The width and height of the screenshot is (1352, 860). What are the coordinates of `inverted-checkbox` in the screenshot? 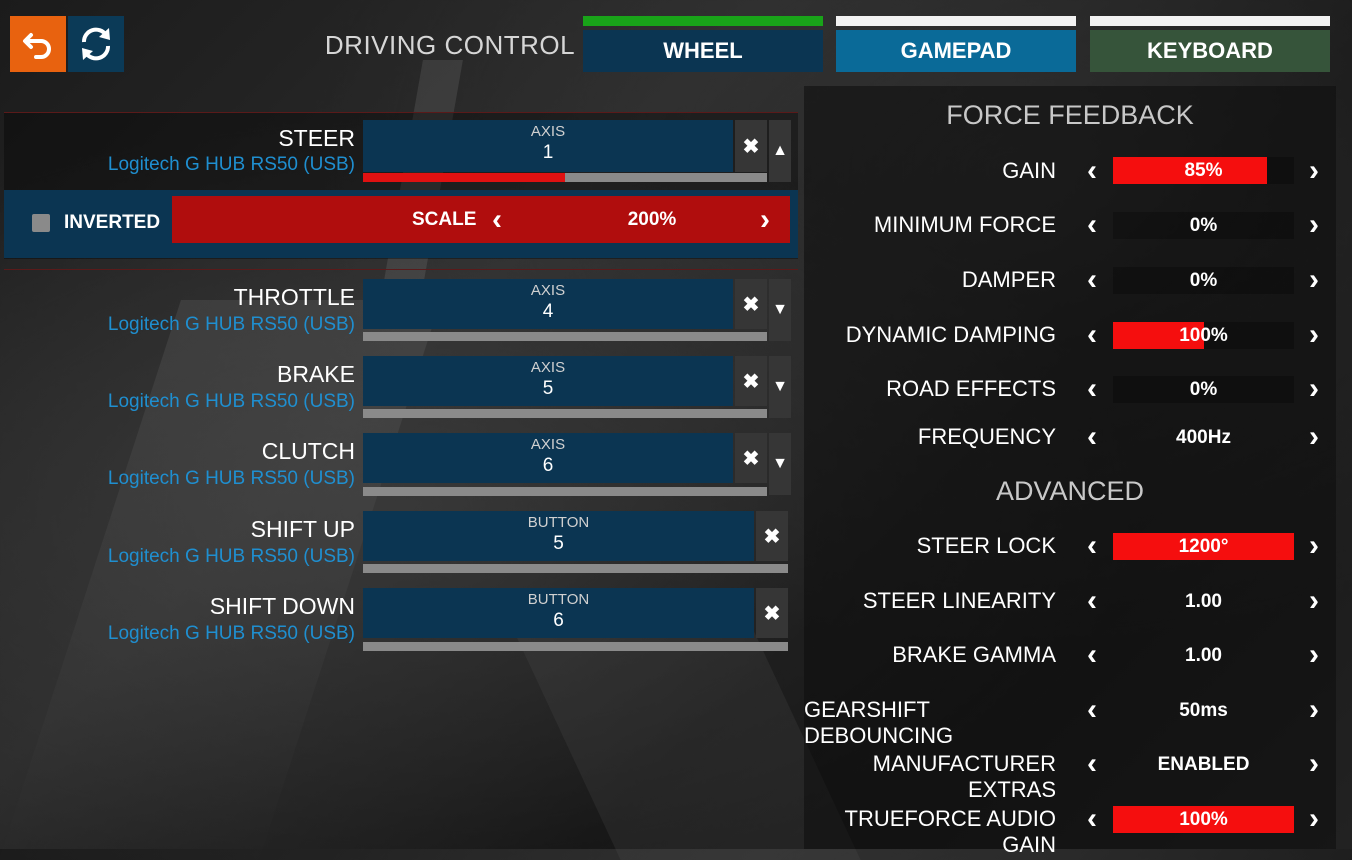 It's located at (41, 223).